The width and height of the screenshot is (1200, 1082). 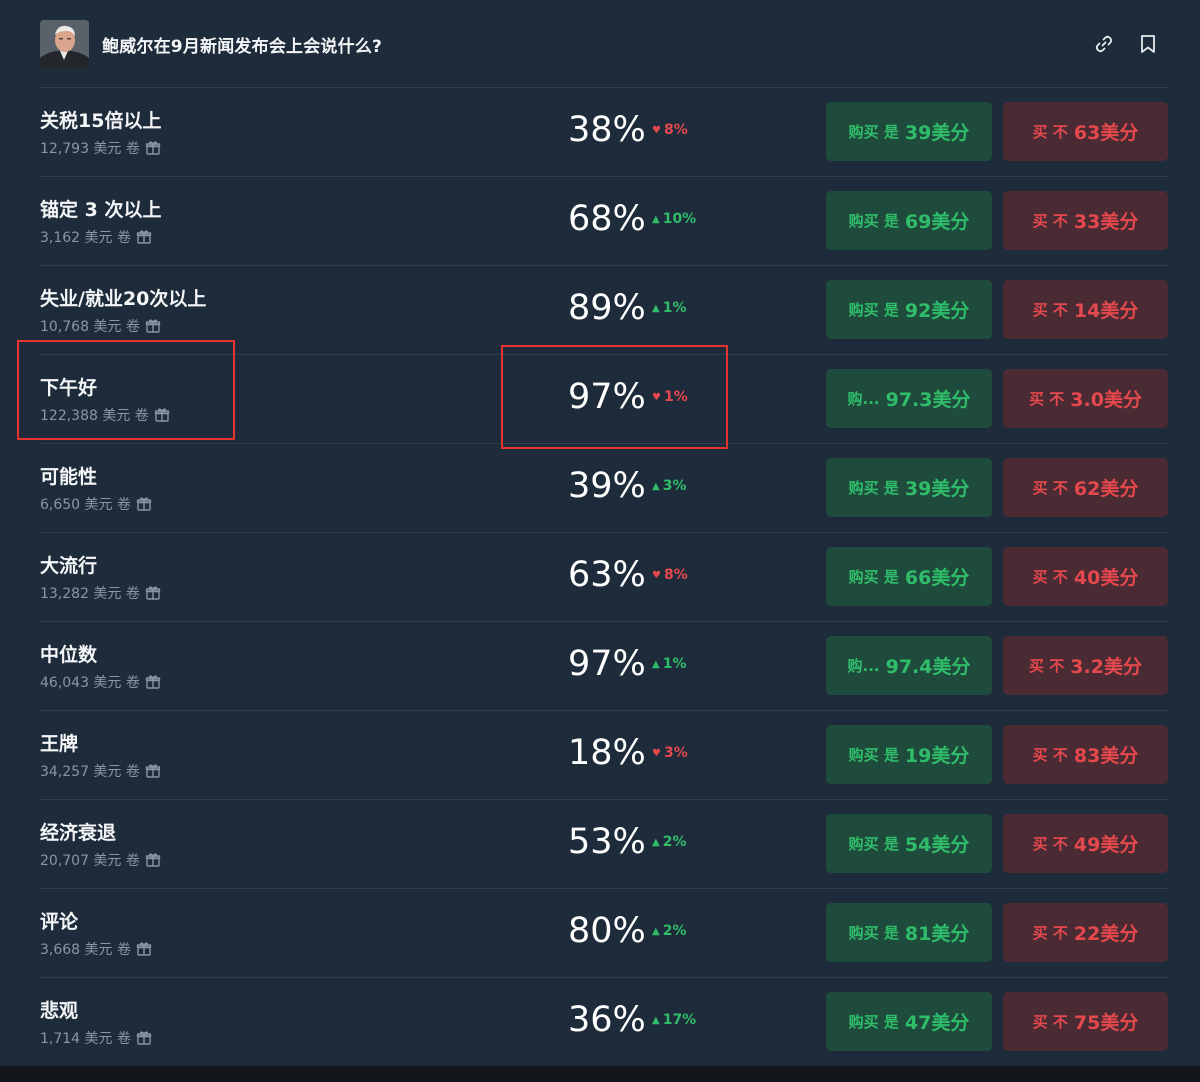 What do you see at coordinates (937, 1023) in the screenshot?
I see `buy-yes-price: 47美分` at bounding box center [937, 1023].